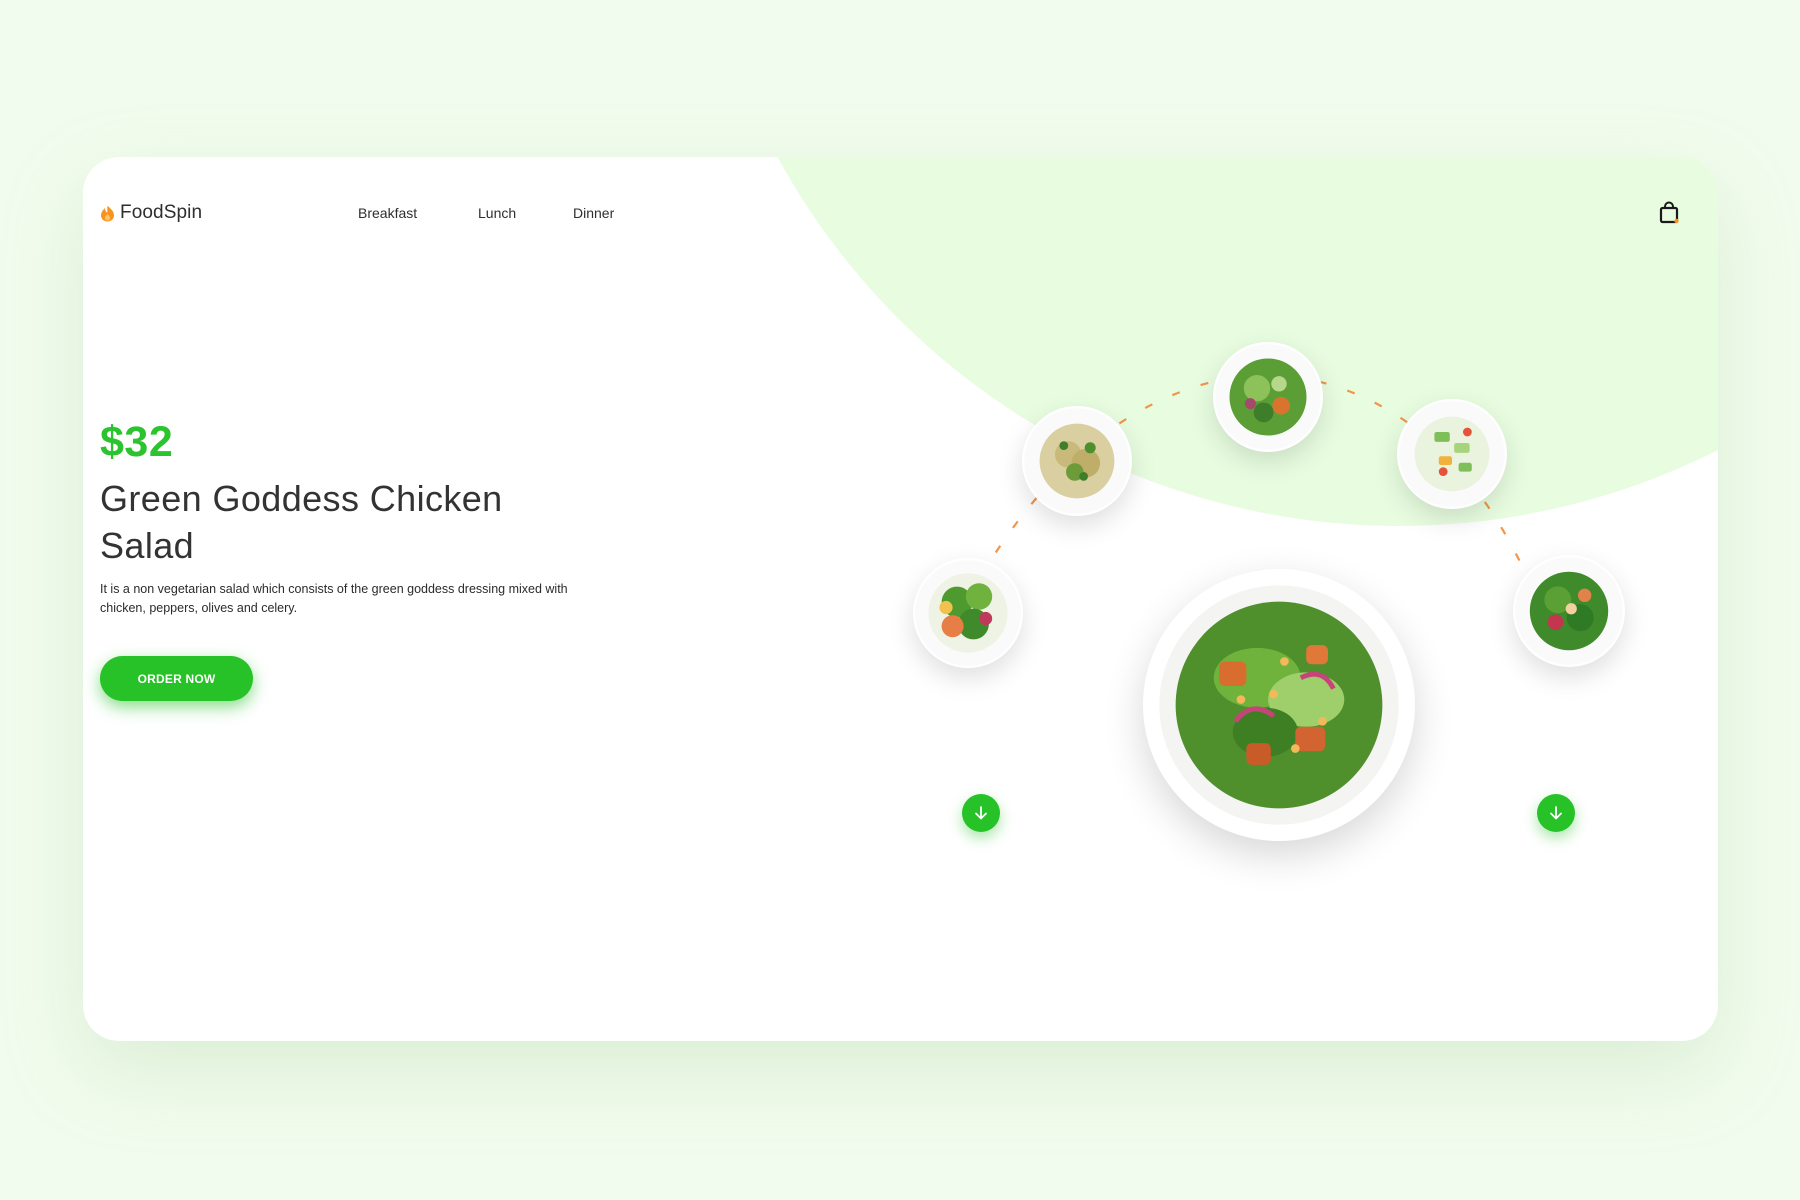  Describe the element at coordinates (387, 213) in the screenshot. I see `nav-item-breakfast: Breakfast` at that location.